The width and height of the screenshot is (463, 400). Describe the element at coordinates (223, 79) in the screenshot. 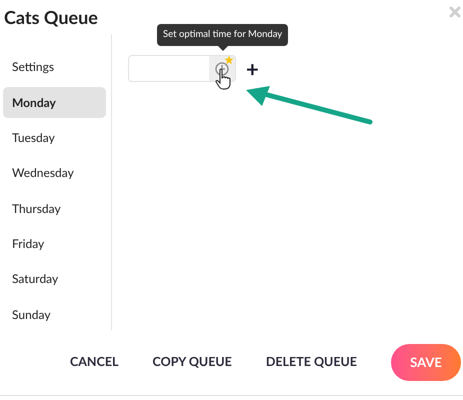

I see `hand-pointer-icon` at that location.